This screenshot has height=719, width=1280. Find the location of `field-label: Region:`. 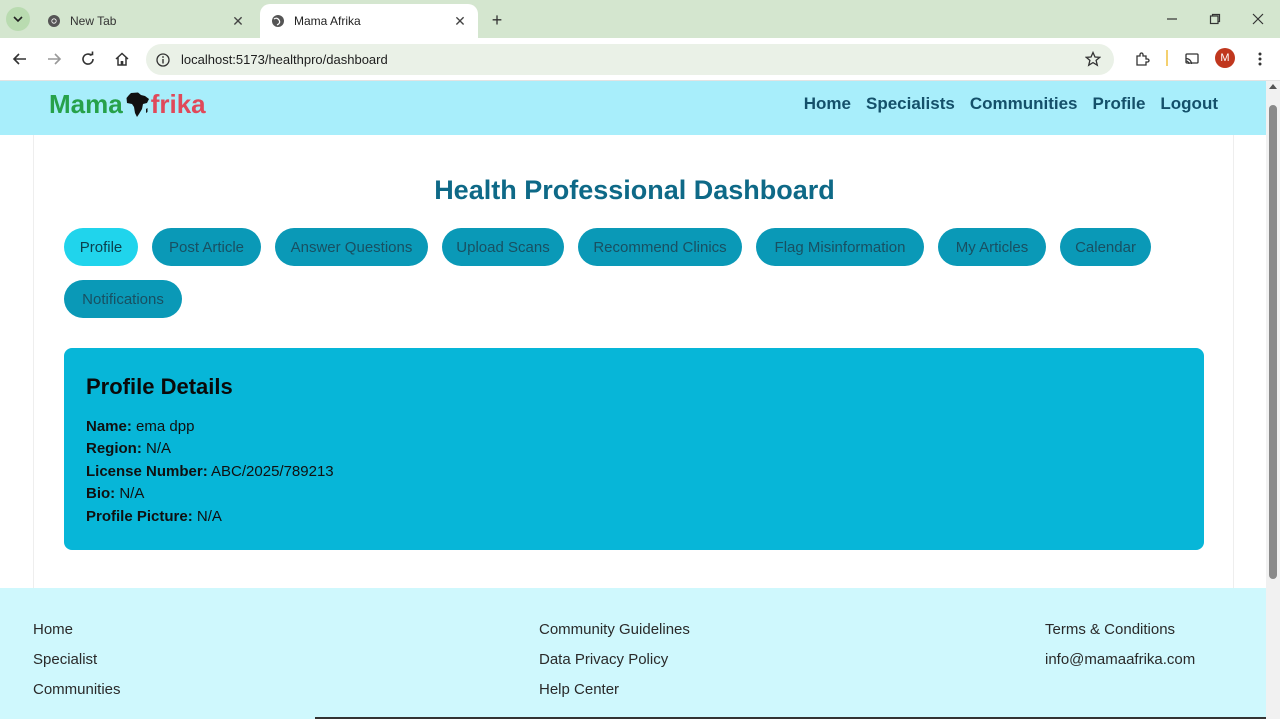

field-label: Region: is located at coordinates (114, 448).